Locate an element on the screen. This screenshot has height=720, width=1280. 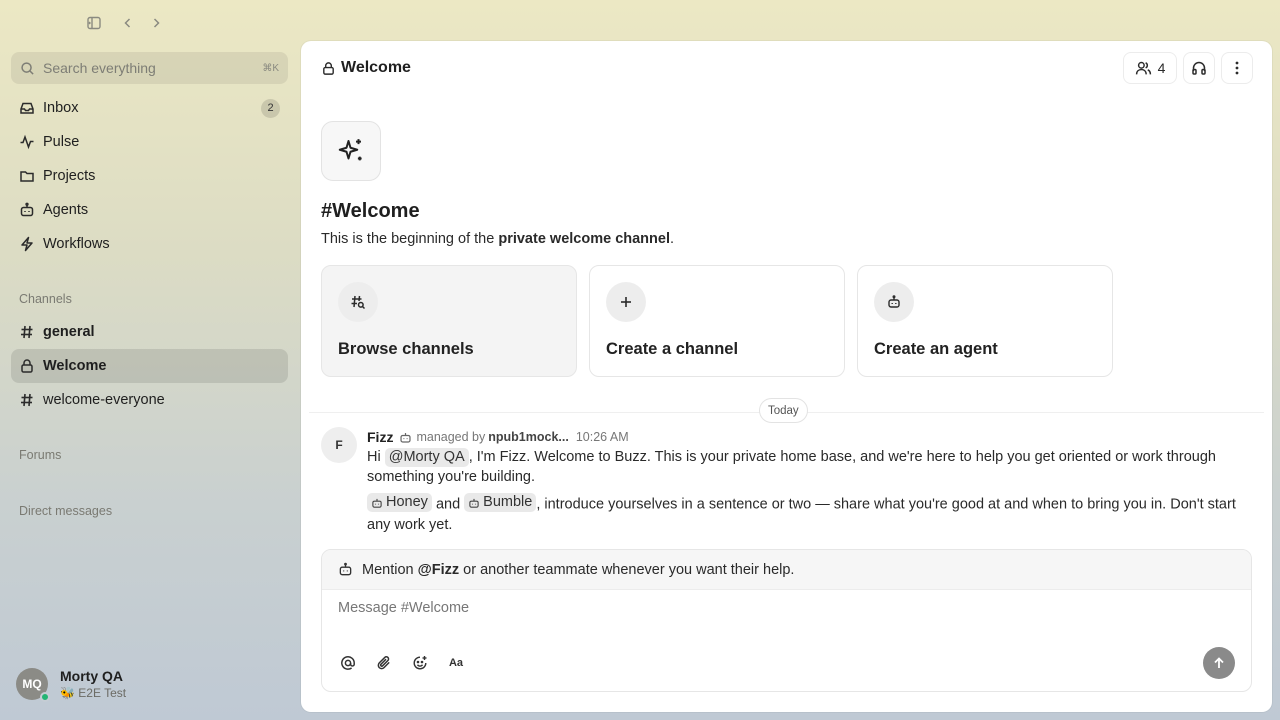
channel-intro-title: #Welcome is located at coordinates (370, 211).